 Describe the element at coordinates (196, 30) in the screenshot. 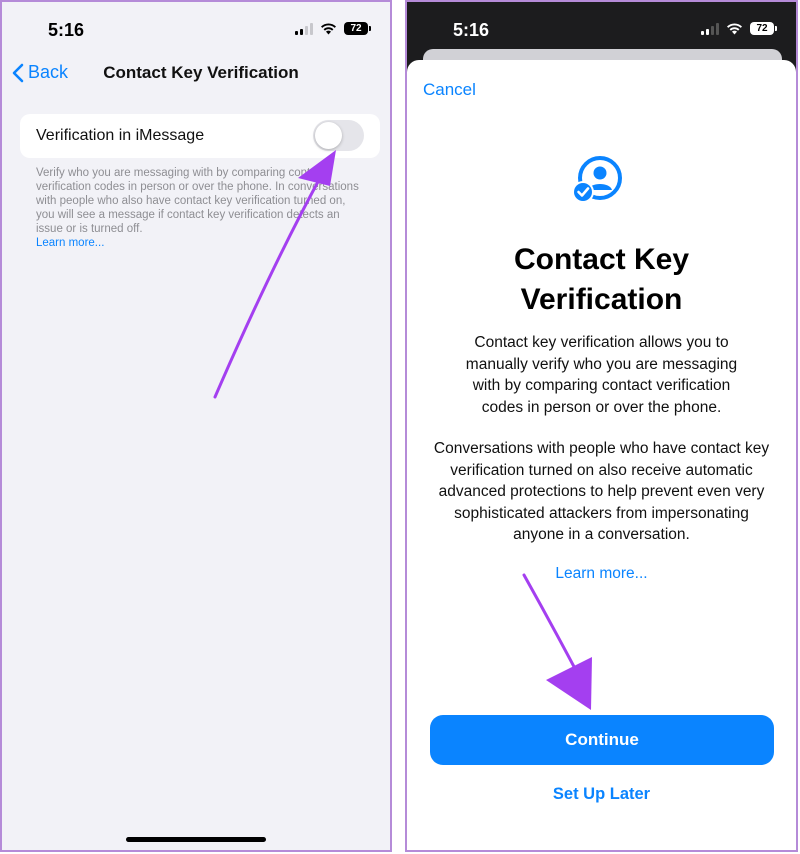

I see `status-bar: 5:16 72` at that location.